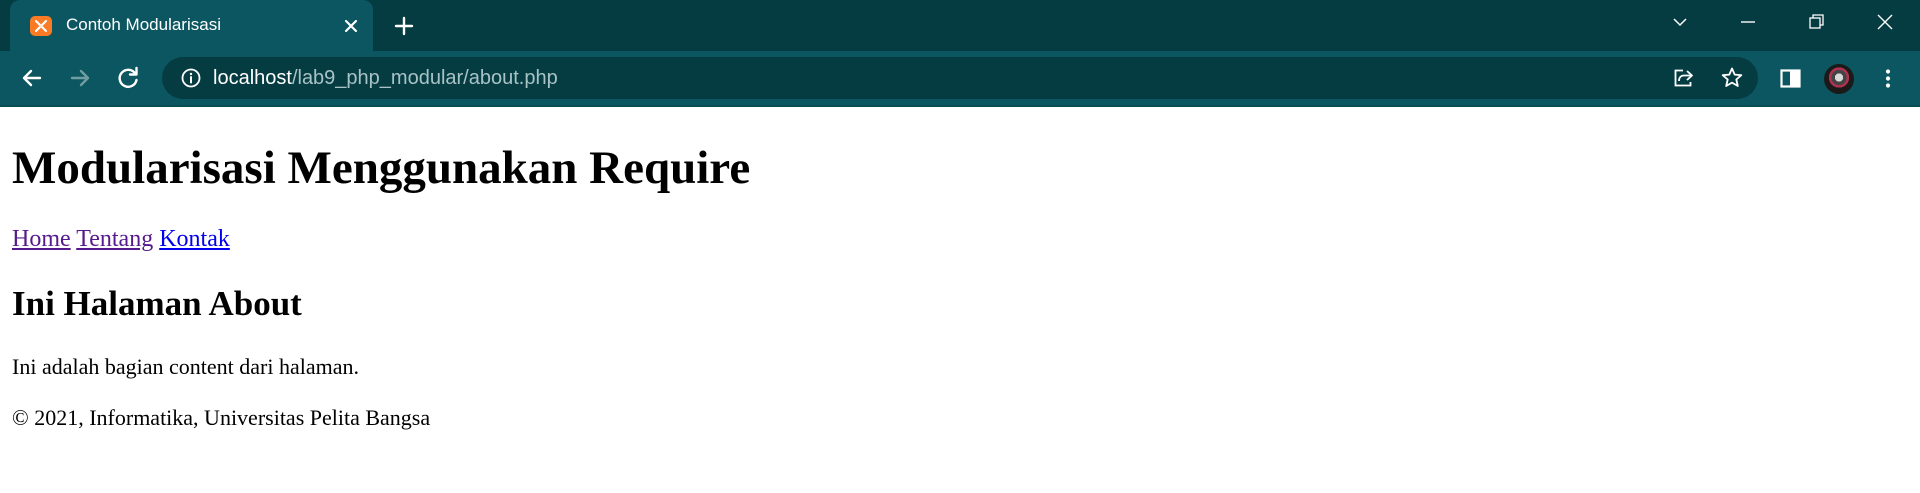 This screenshot has height=493, width=1920. I want to click on address-bar: localhost/lab9_php_modular/about.php, so click(960, 78).